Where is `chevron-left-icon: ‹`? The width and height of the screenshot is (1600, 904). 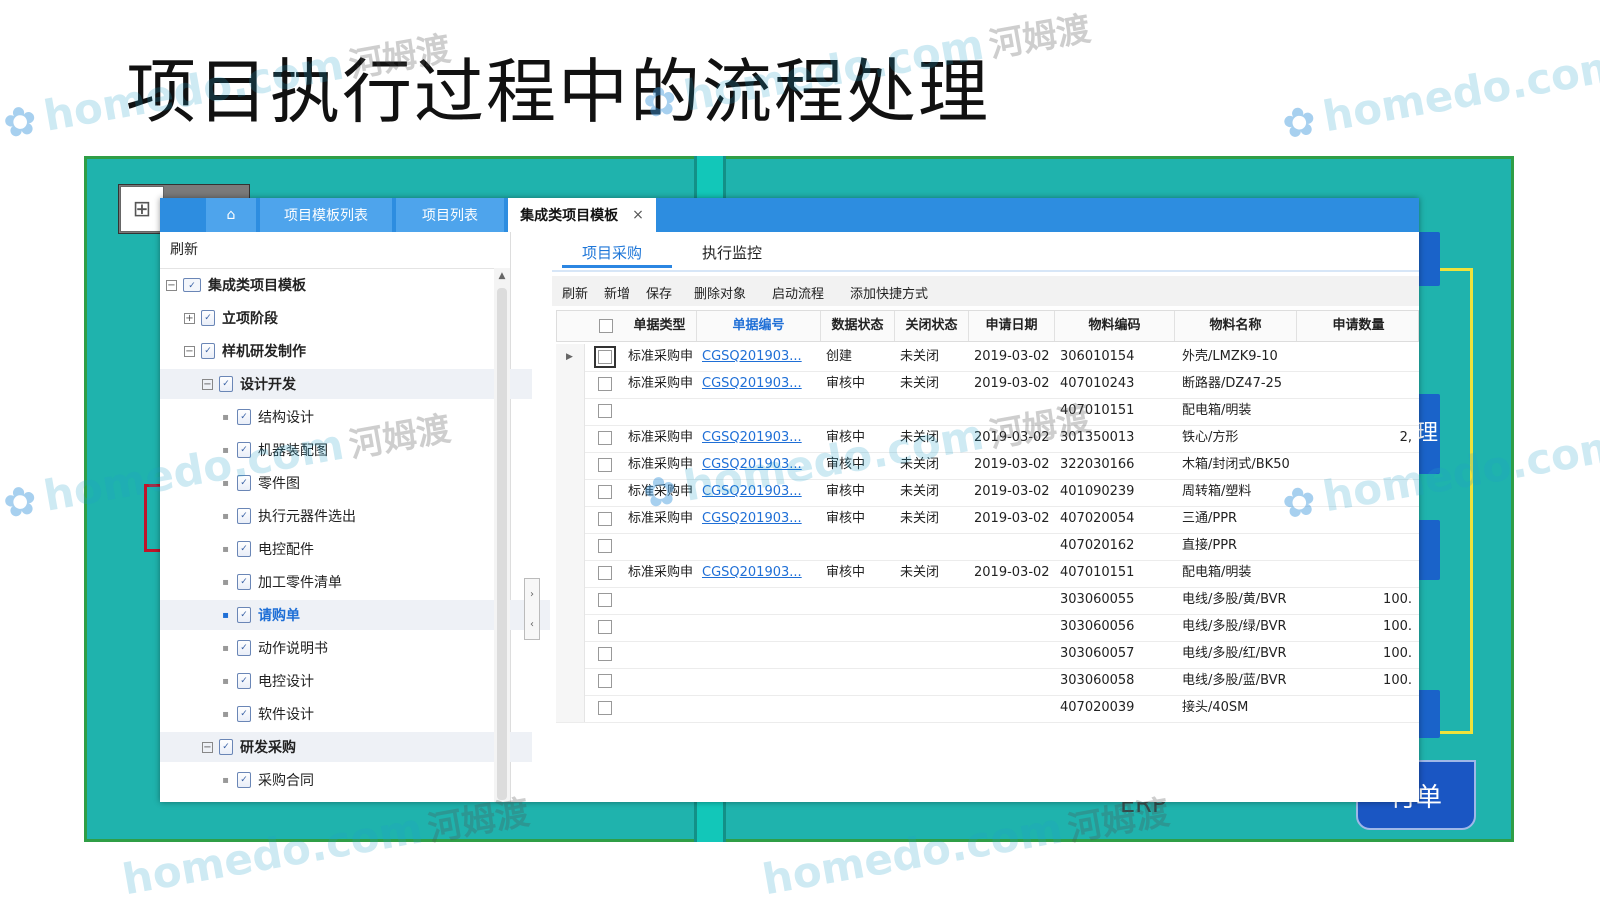 chevron-left-icon: ‹ is located at coordinates (532, 624).